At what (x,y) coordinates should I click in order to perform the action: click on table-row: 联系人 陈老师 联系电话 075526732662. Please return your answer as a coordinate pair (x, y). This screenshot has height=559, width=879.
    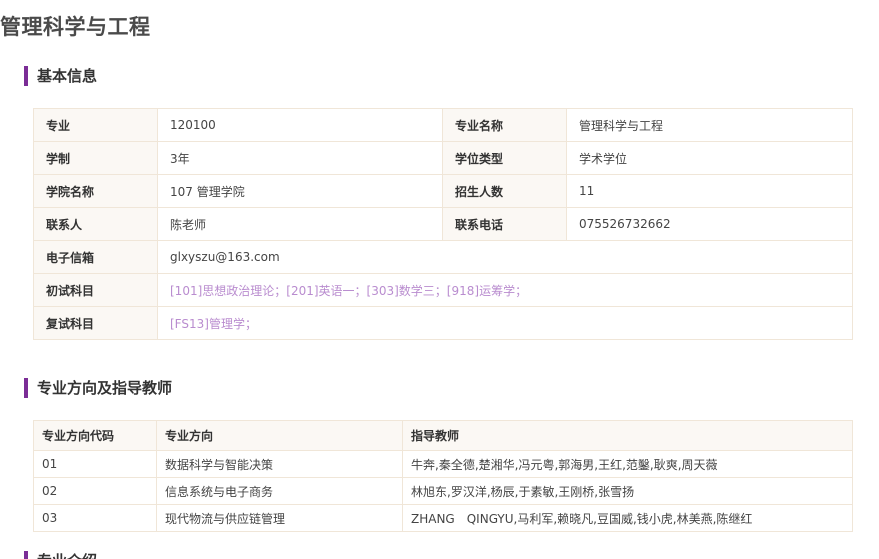
    Looking at the image, I should click on (443, 224).